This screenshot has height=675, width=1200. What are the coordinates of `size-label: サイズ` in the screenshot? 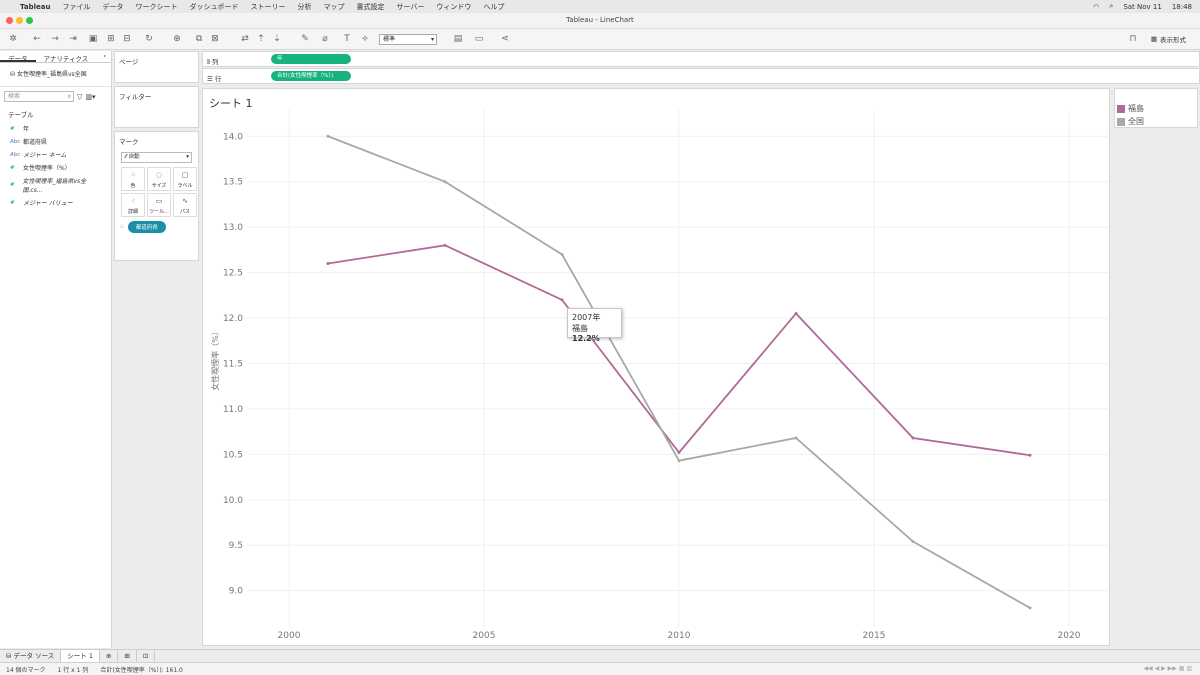 It's located at (159, 186).